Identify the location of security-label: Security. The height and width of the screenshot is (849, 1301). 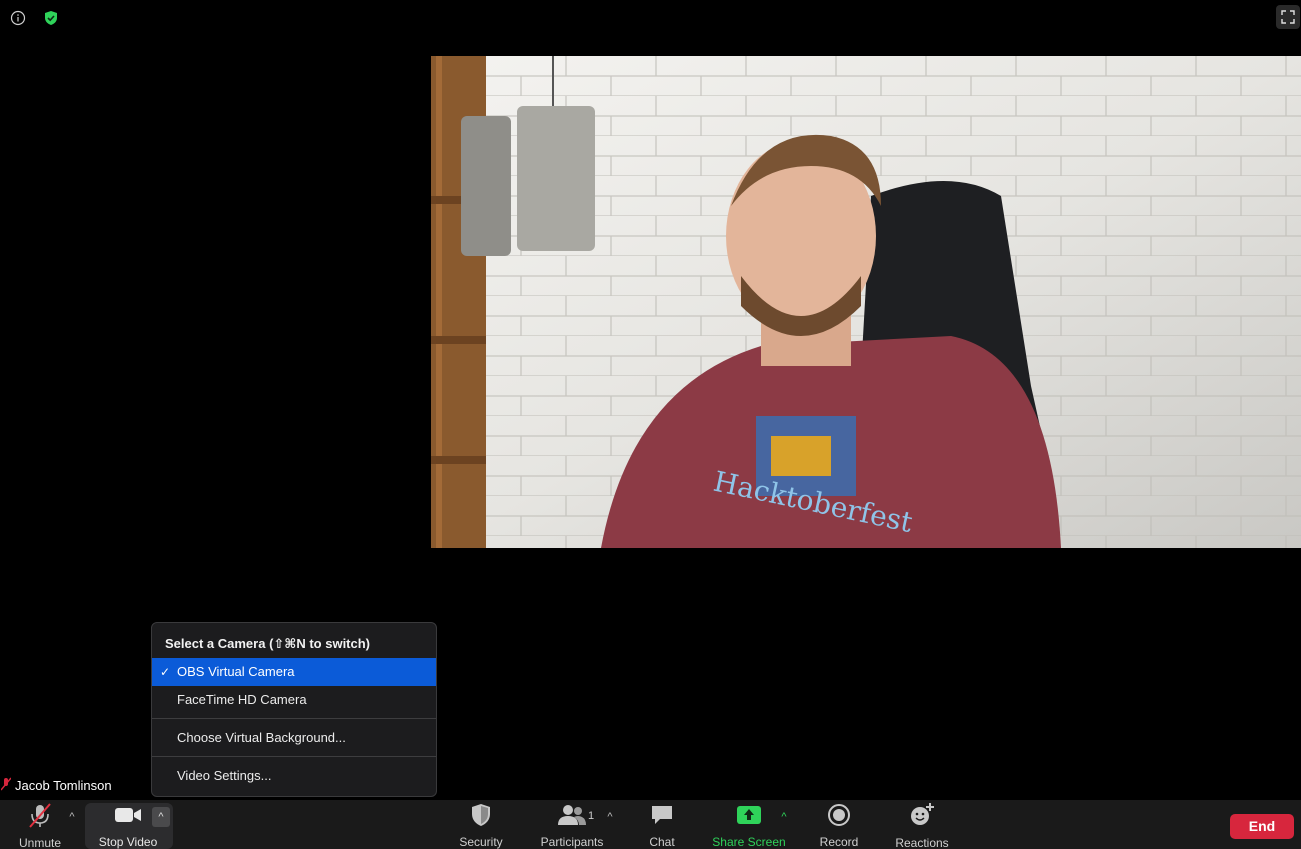
(481, 842).